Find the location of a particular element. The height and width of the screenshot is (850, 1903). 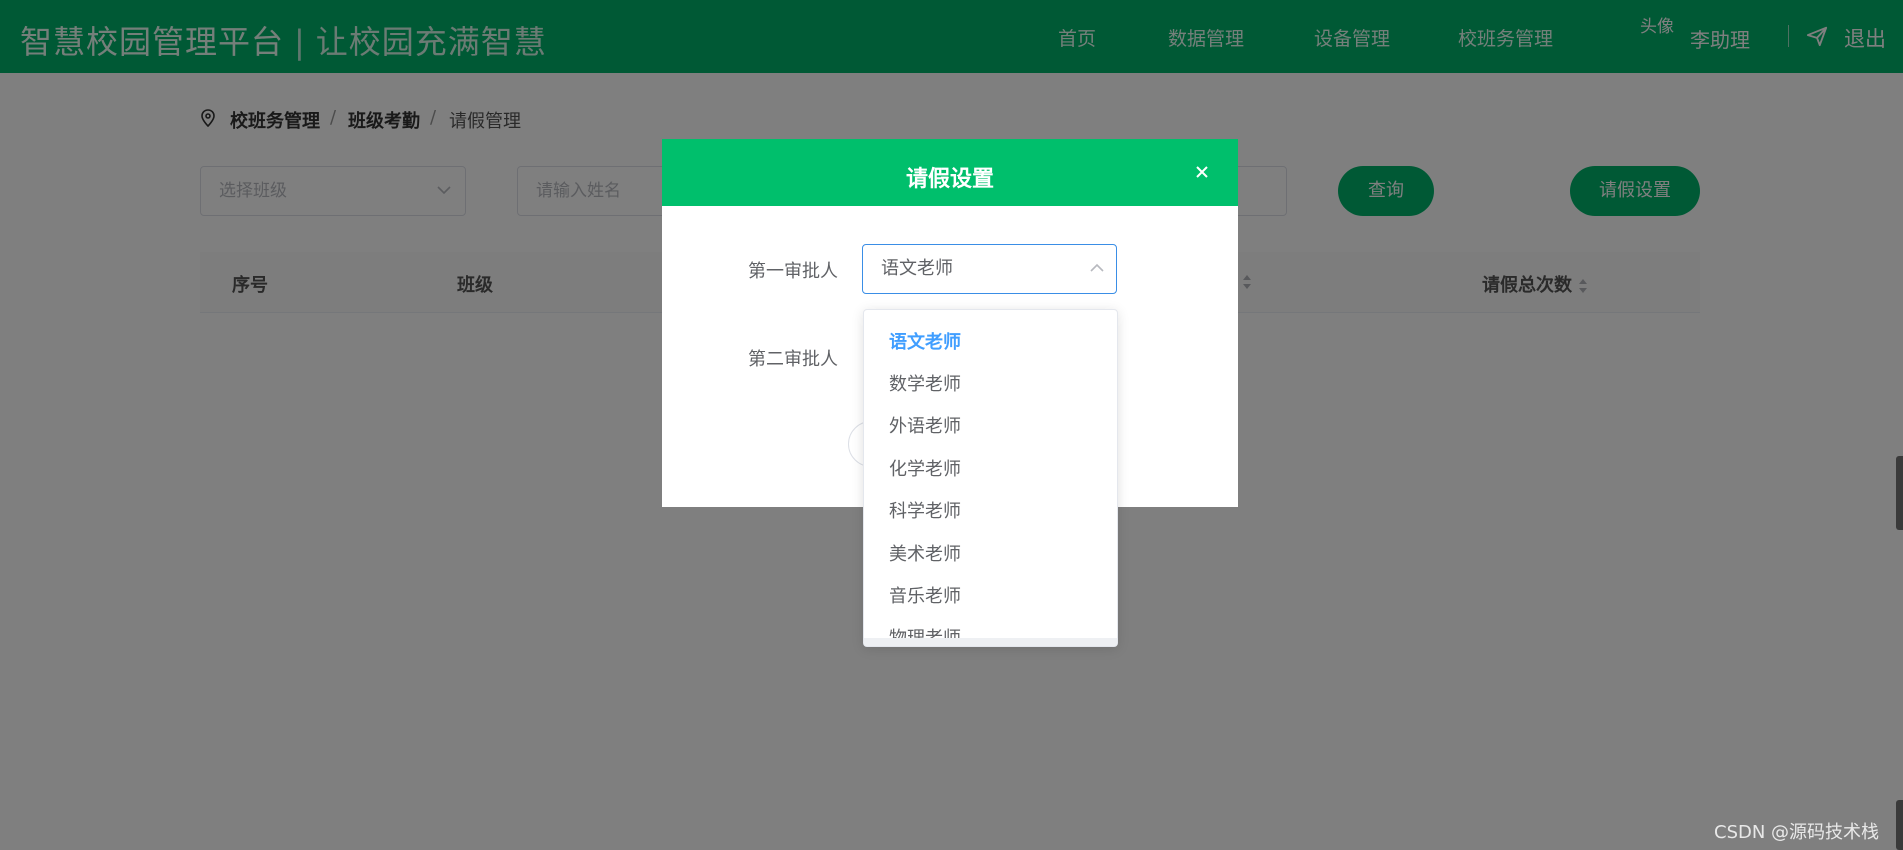

dialog-header: 请假设置 is located at coordinates (950, 172).